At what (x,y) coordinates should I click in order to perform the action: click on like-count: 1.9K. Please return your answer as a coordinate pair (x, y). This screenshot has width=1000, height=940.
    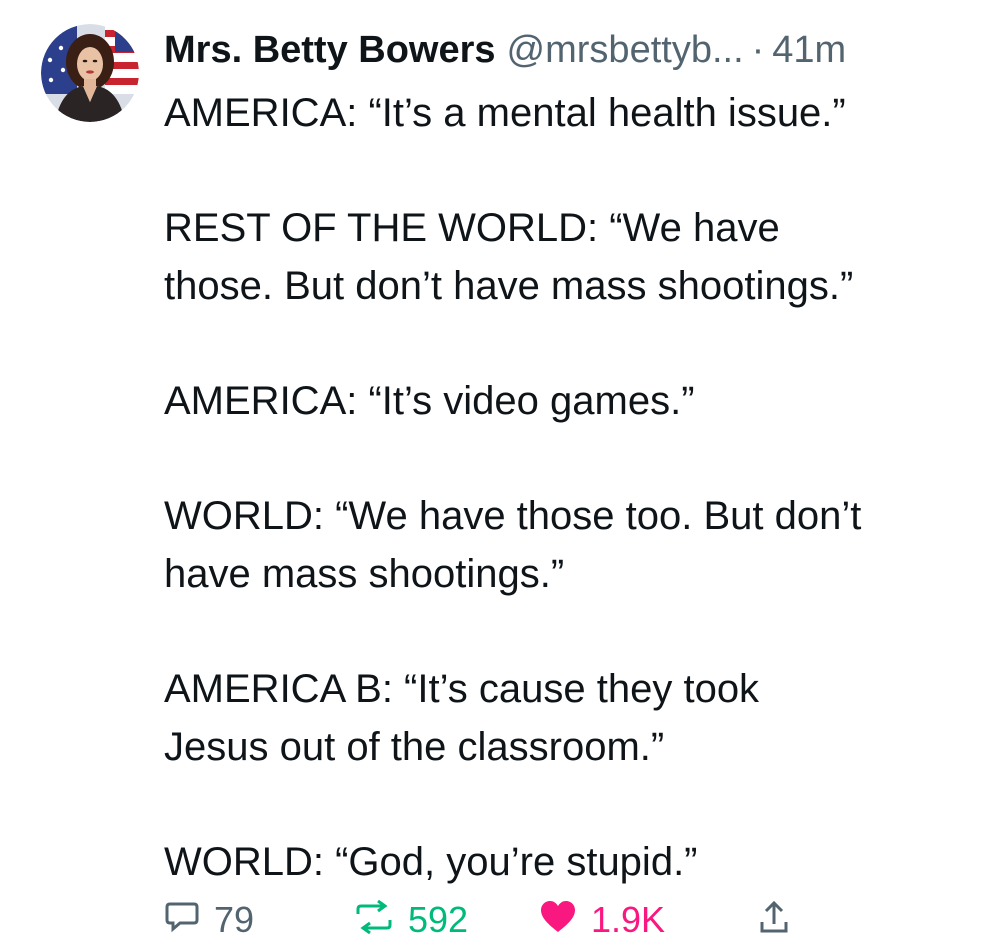
    Looking at the image, I should click on (628, 919).